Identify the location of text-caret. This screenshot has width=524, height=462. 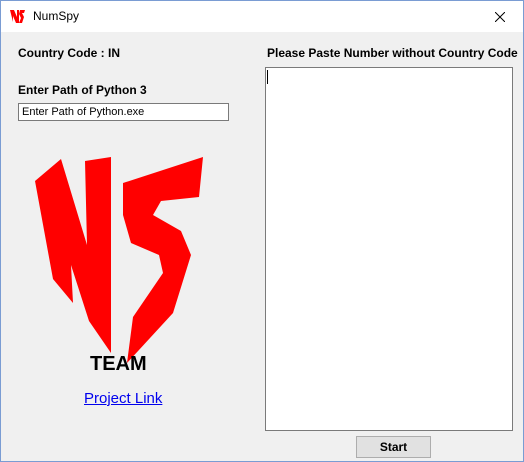
(267, 77).